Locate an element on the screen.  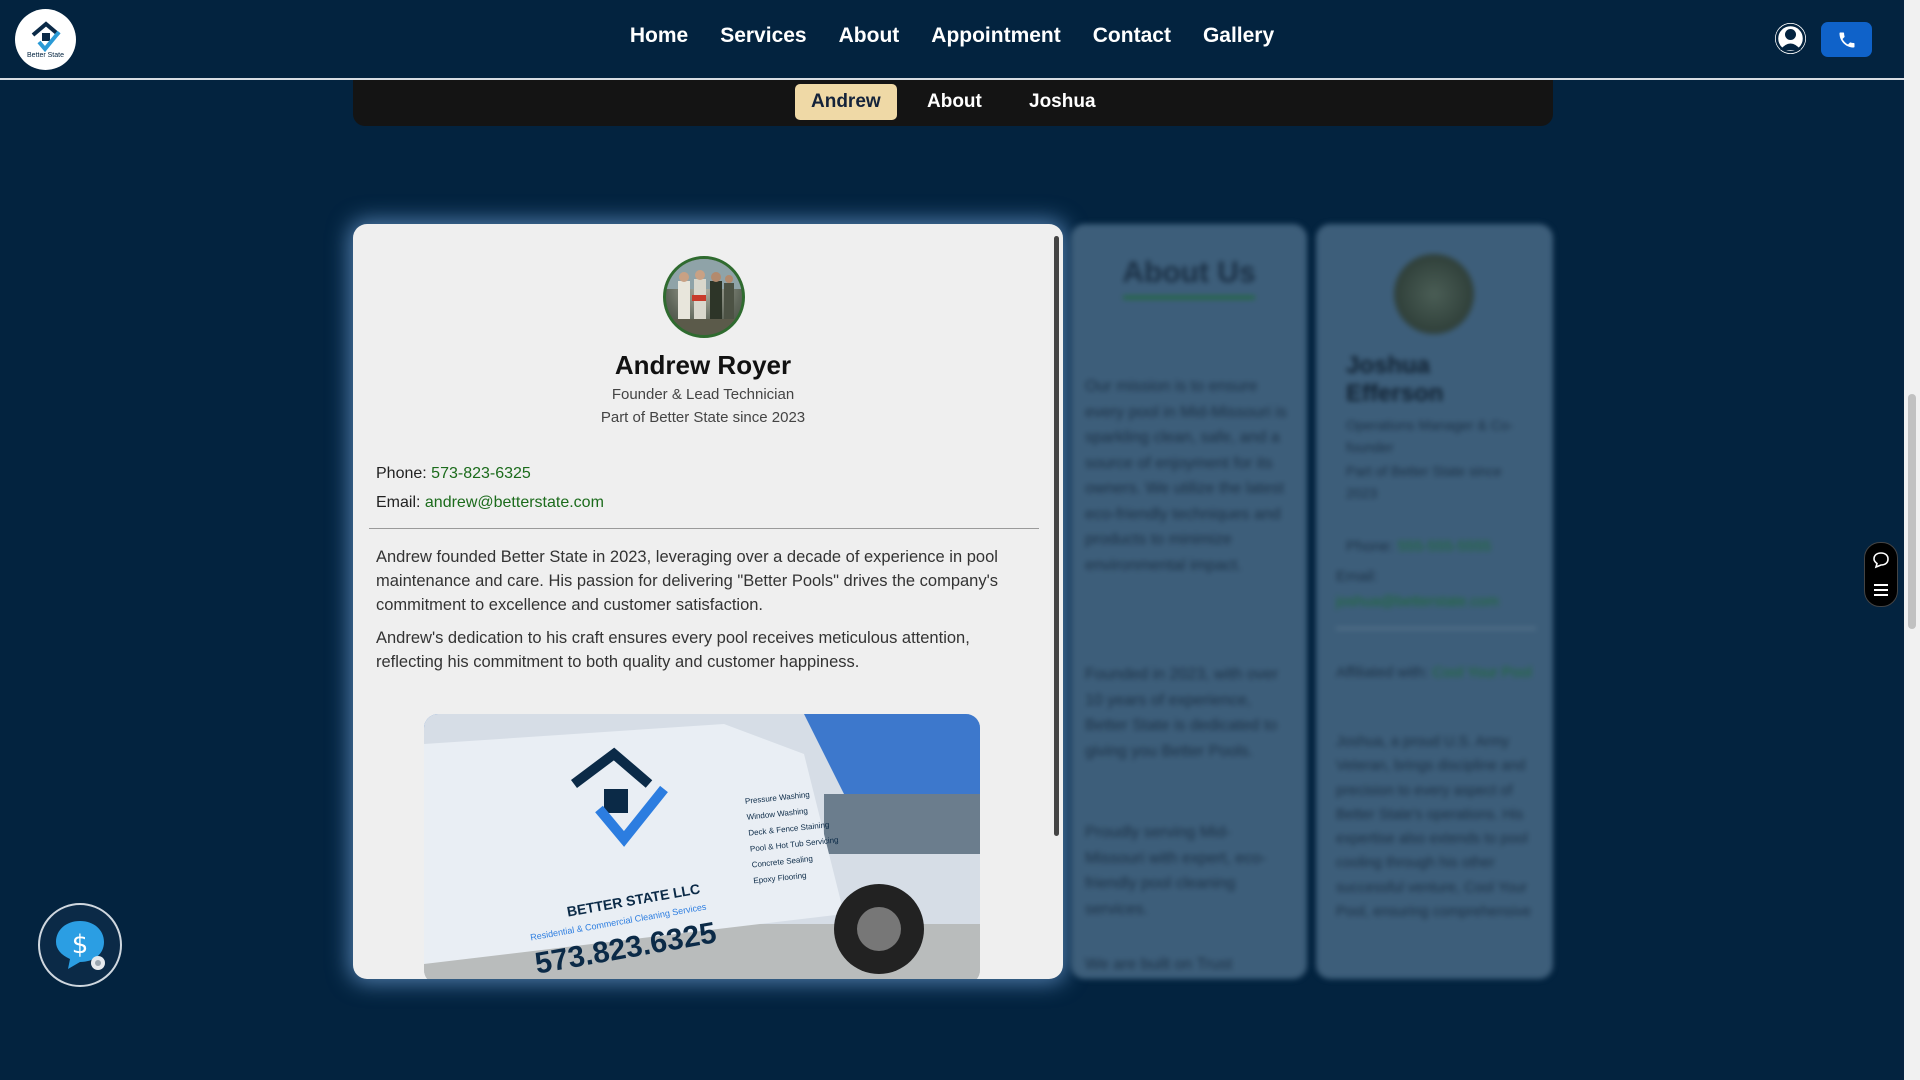
email-label: Email: is located at coordinates (398, 502).